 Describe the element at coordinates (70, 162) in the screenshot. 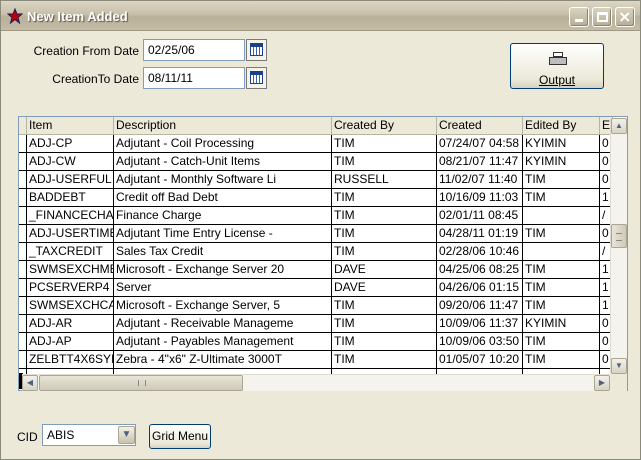

I see `cell-item: ADJ-CW` at that location.